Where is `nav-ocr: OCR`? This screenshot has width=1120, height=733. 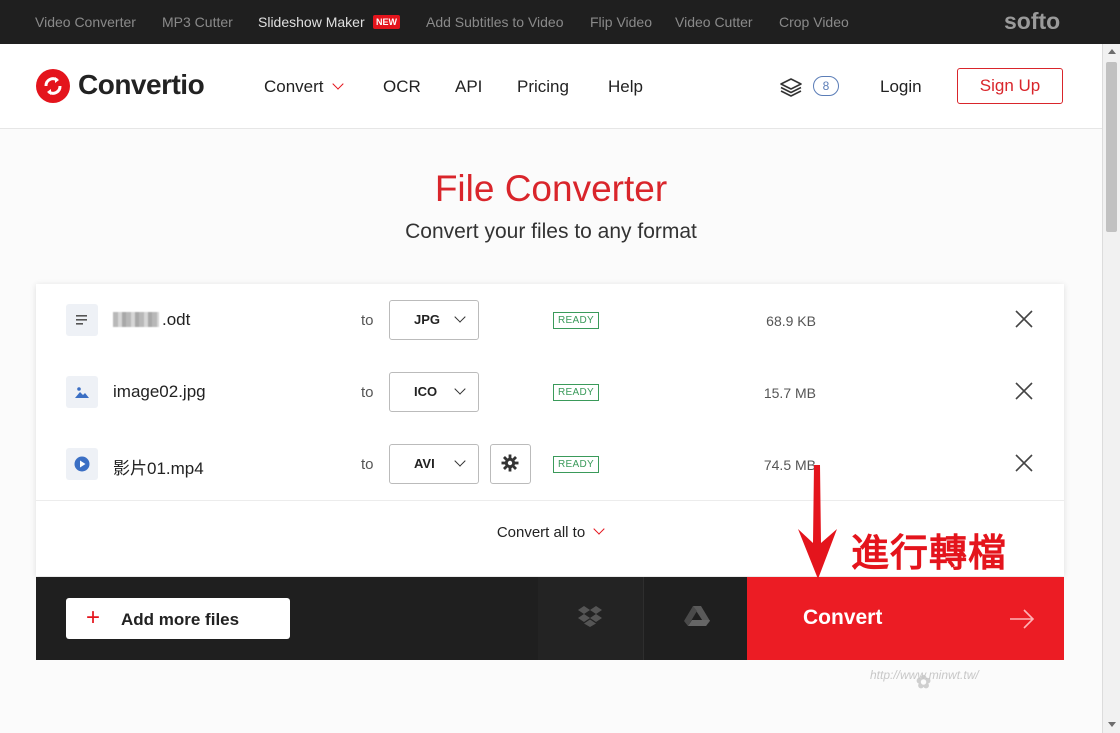 nav-ocr: OCR is located at coordinates (402, 87).